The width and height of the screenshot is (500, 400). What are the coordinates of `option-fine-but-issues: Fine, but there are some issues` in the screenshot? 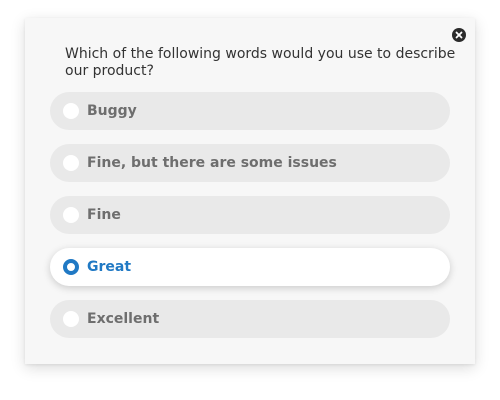 It's located at (250, 163).